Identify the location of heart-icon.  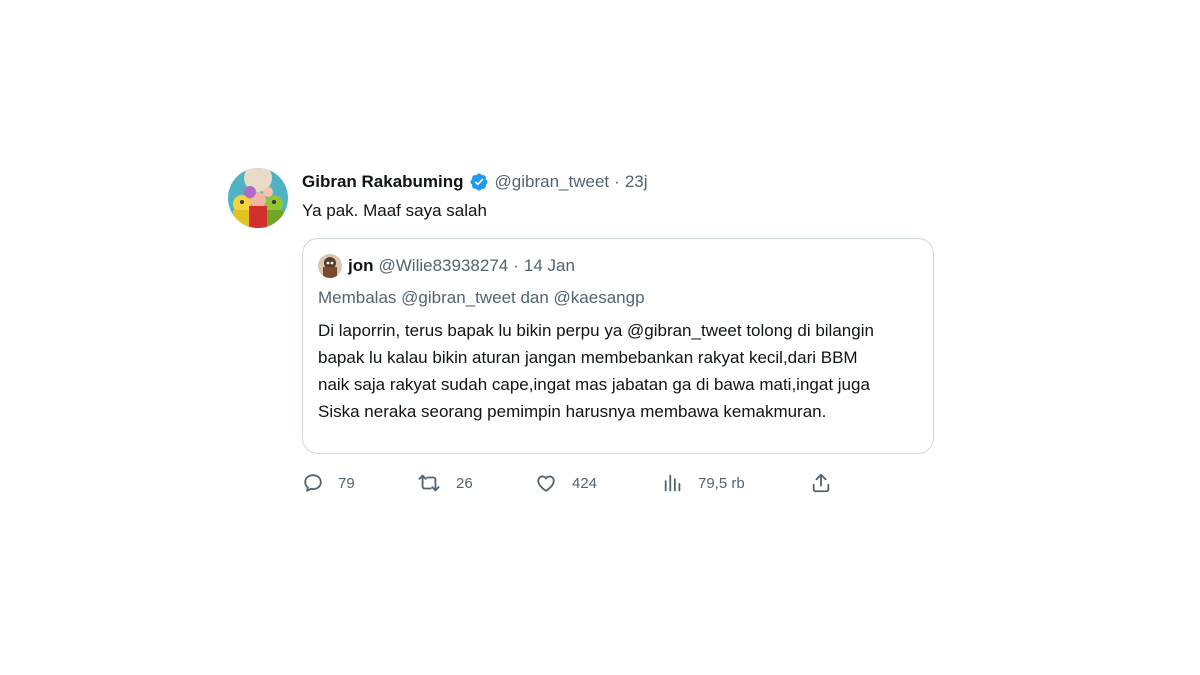
(546, 483).